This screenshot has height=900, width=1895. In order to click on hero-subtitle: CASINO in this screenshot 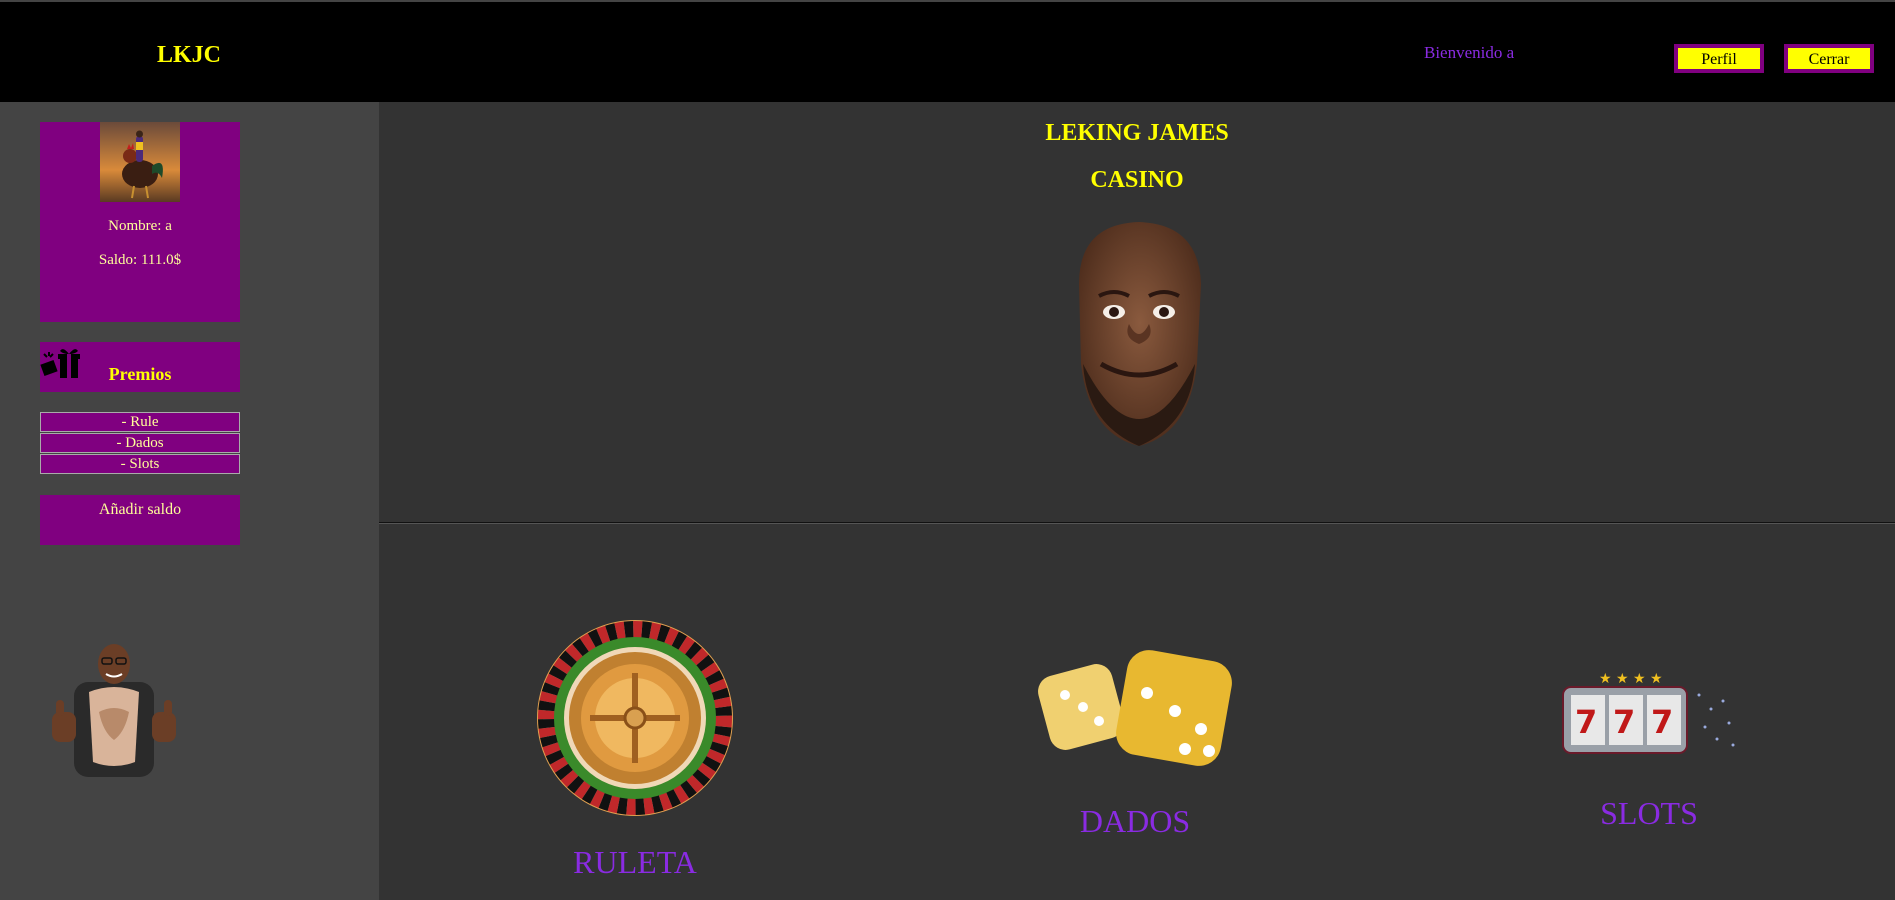, I will do `click(1137, 180)`.